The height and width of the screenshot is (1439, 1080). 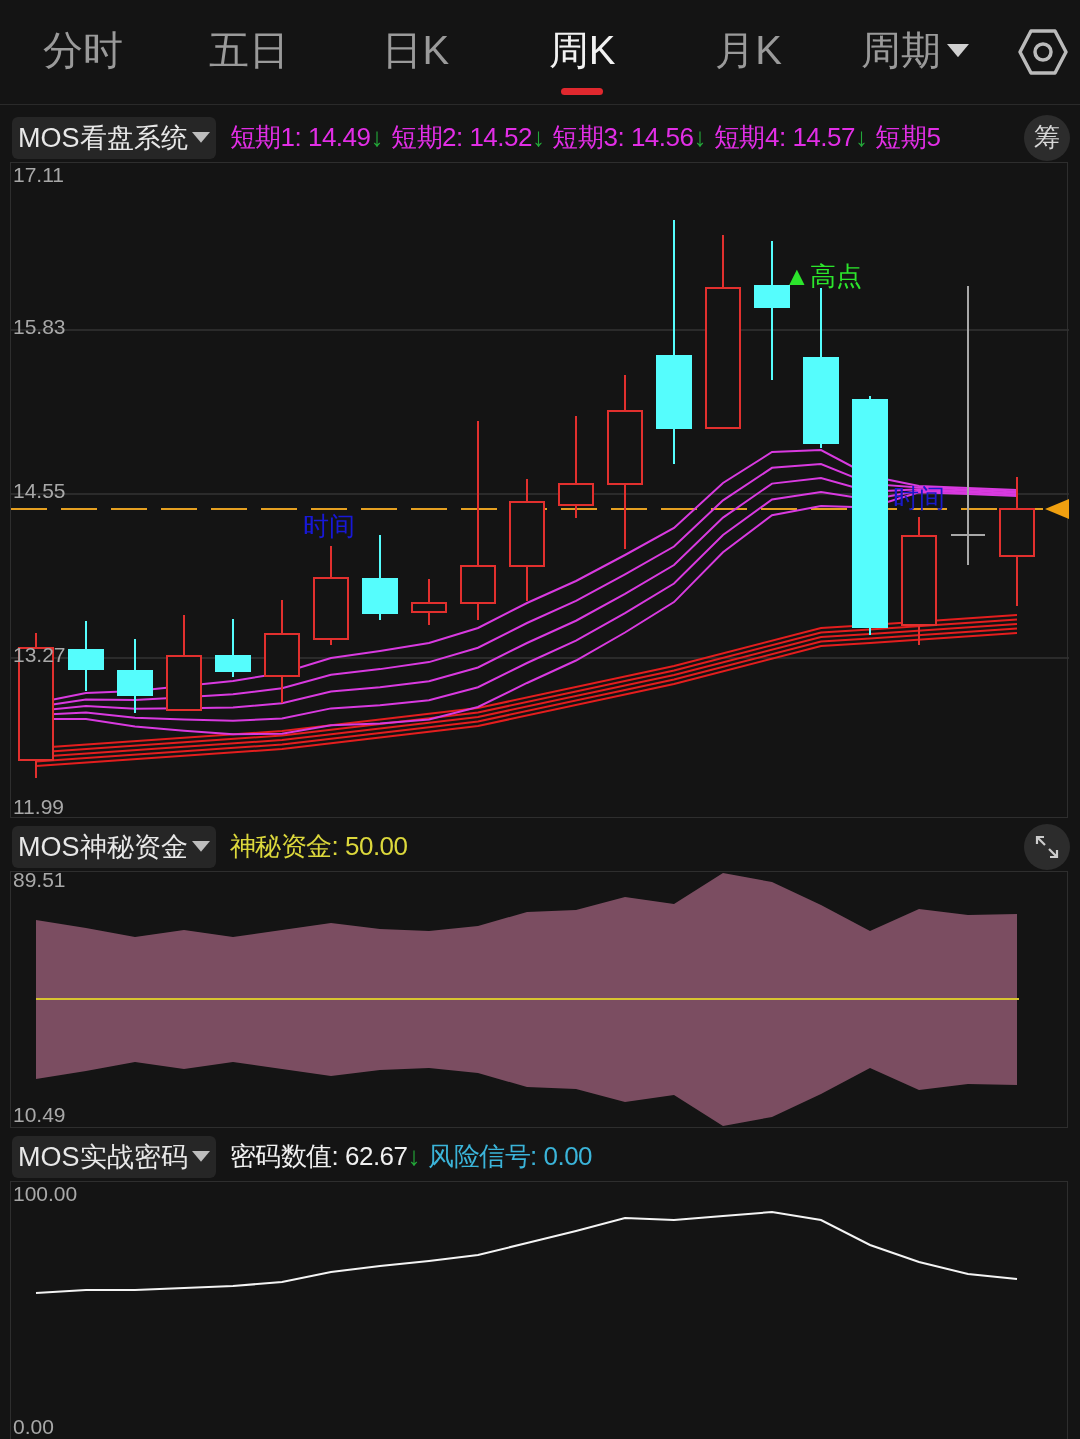 I want to click on time-label: 时间, so click(x=329, y=527).